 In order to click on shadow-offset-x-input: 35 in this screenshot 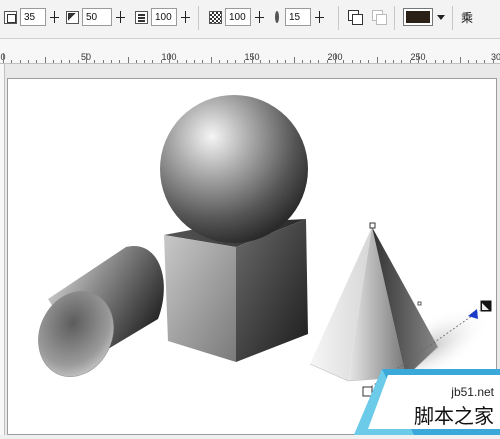, I will do `click(33, 17)`.